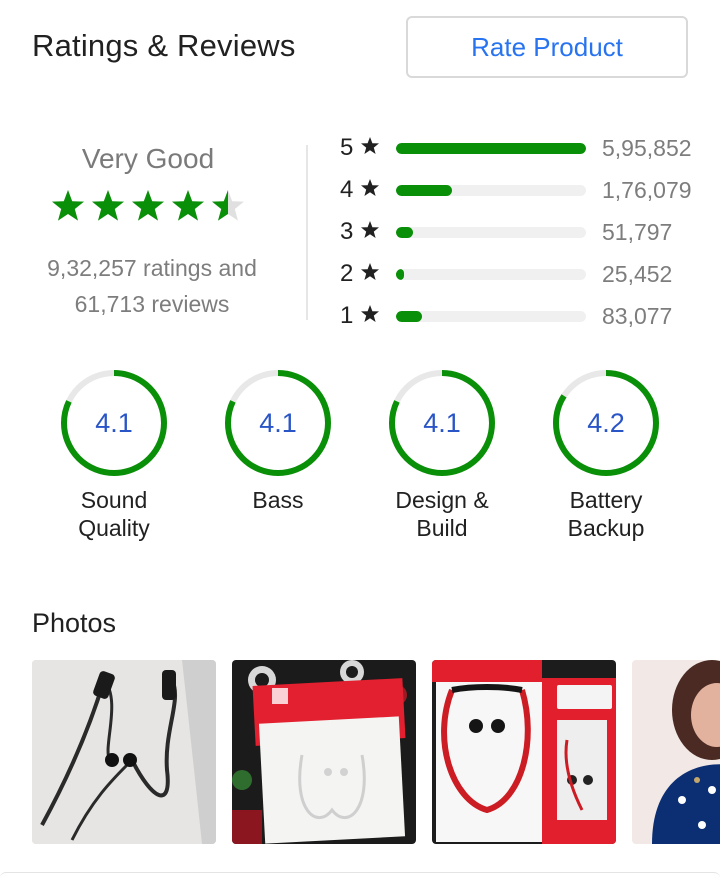 This screenshot has height=883, width=720. What do you see at coordinates (637, 232) in the screenshot?
I see `distribution-count: 51,797` at bounding box center [637, 232].